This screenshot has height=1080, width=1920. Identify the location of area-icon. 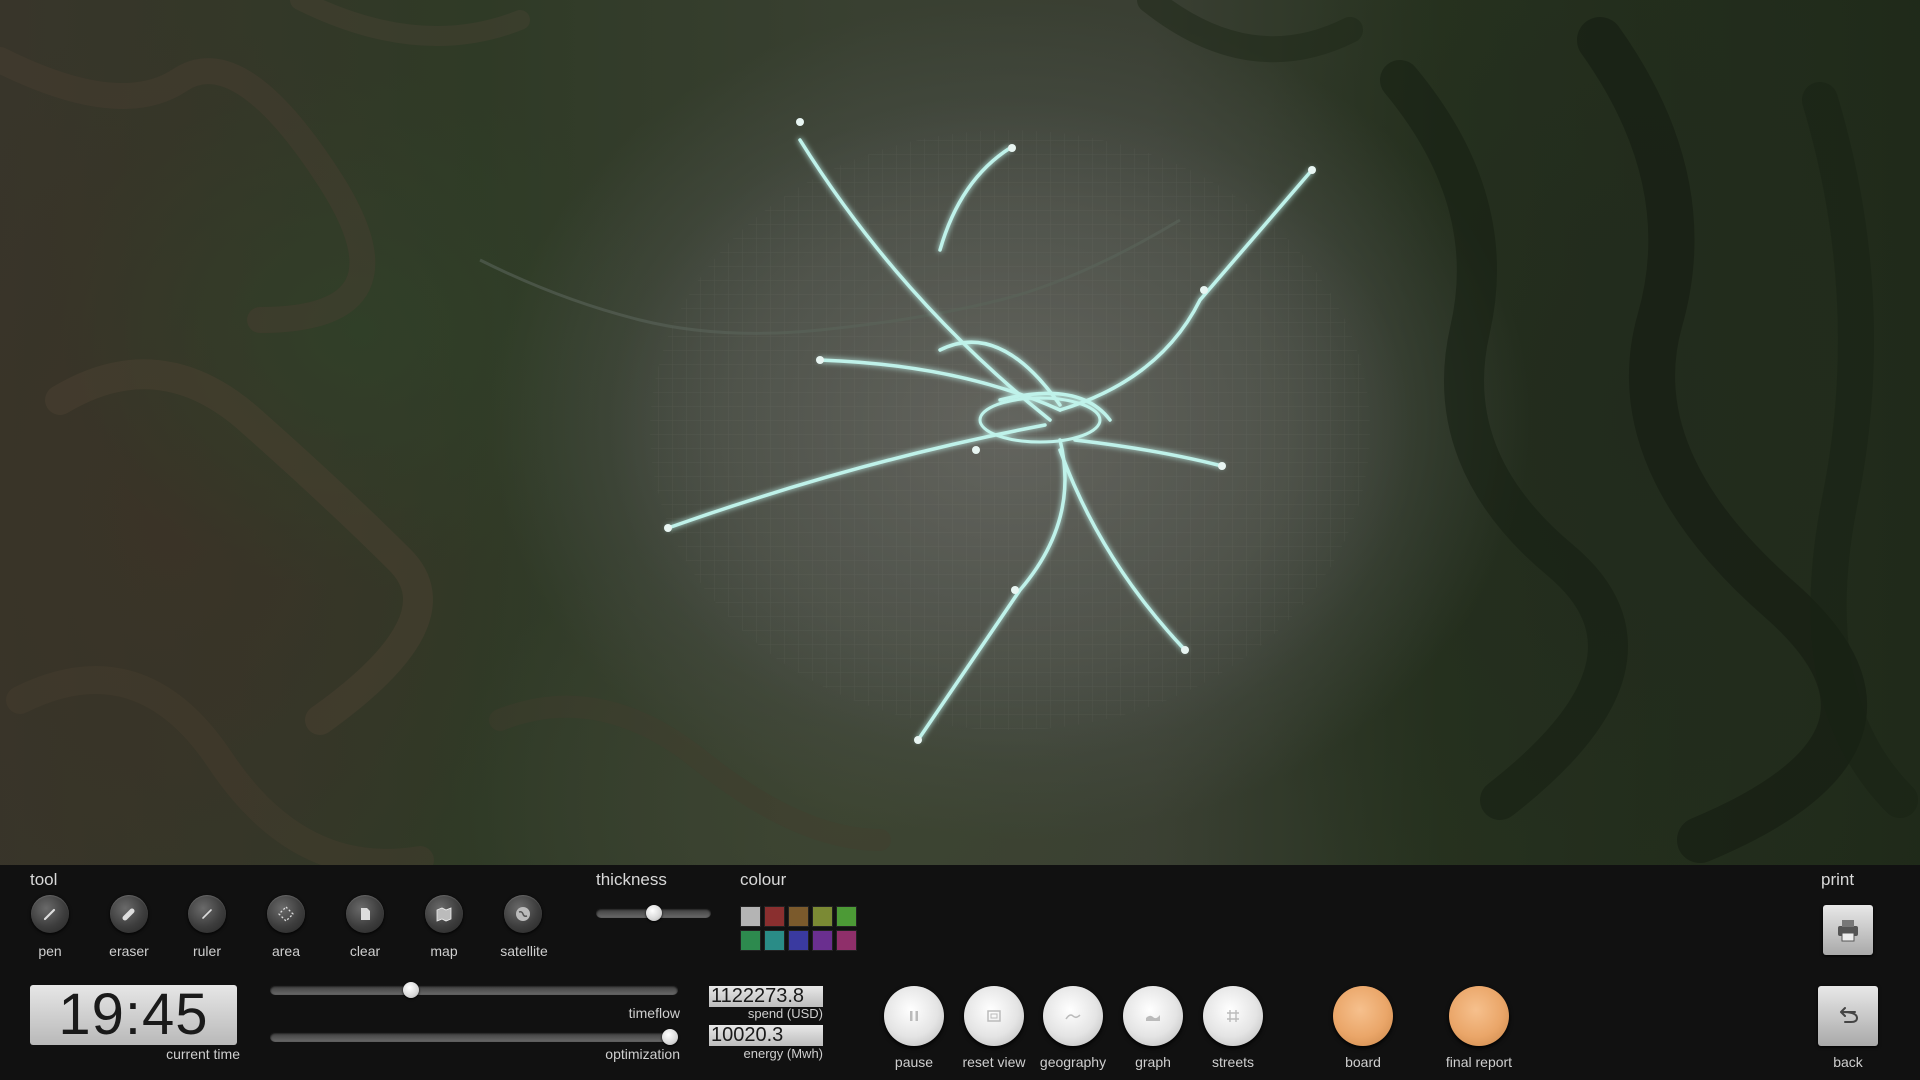
(286, 914).